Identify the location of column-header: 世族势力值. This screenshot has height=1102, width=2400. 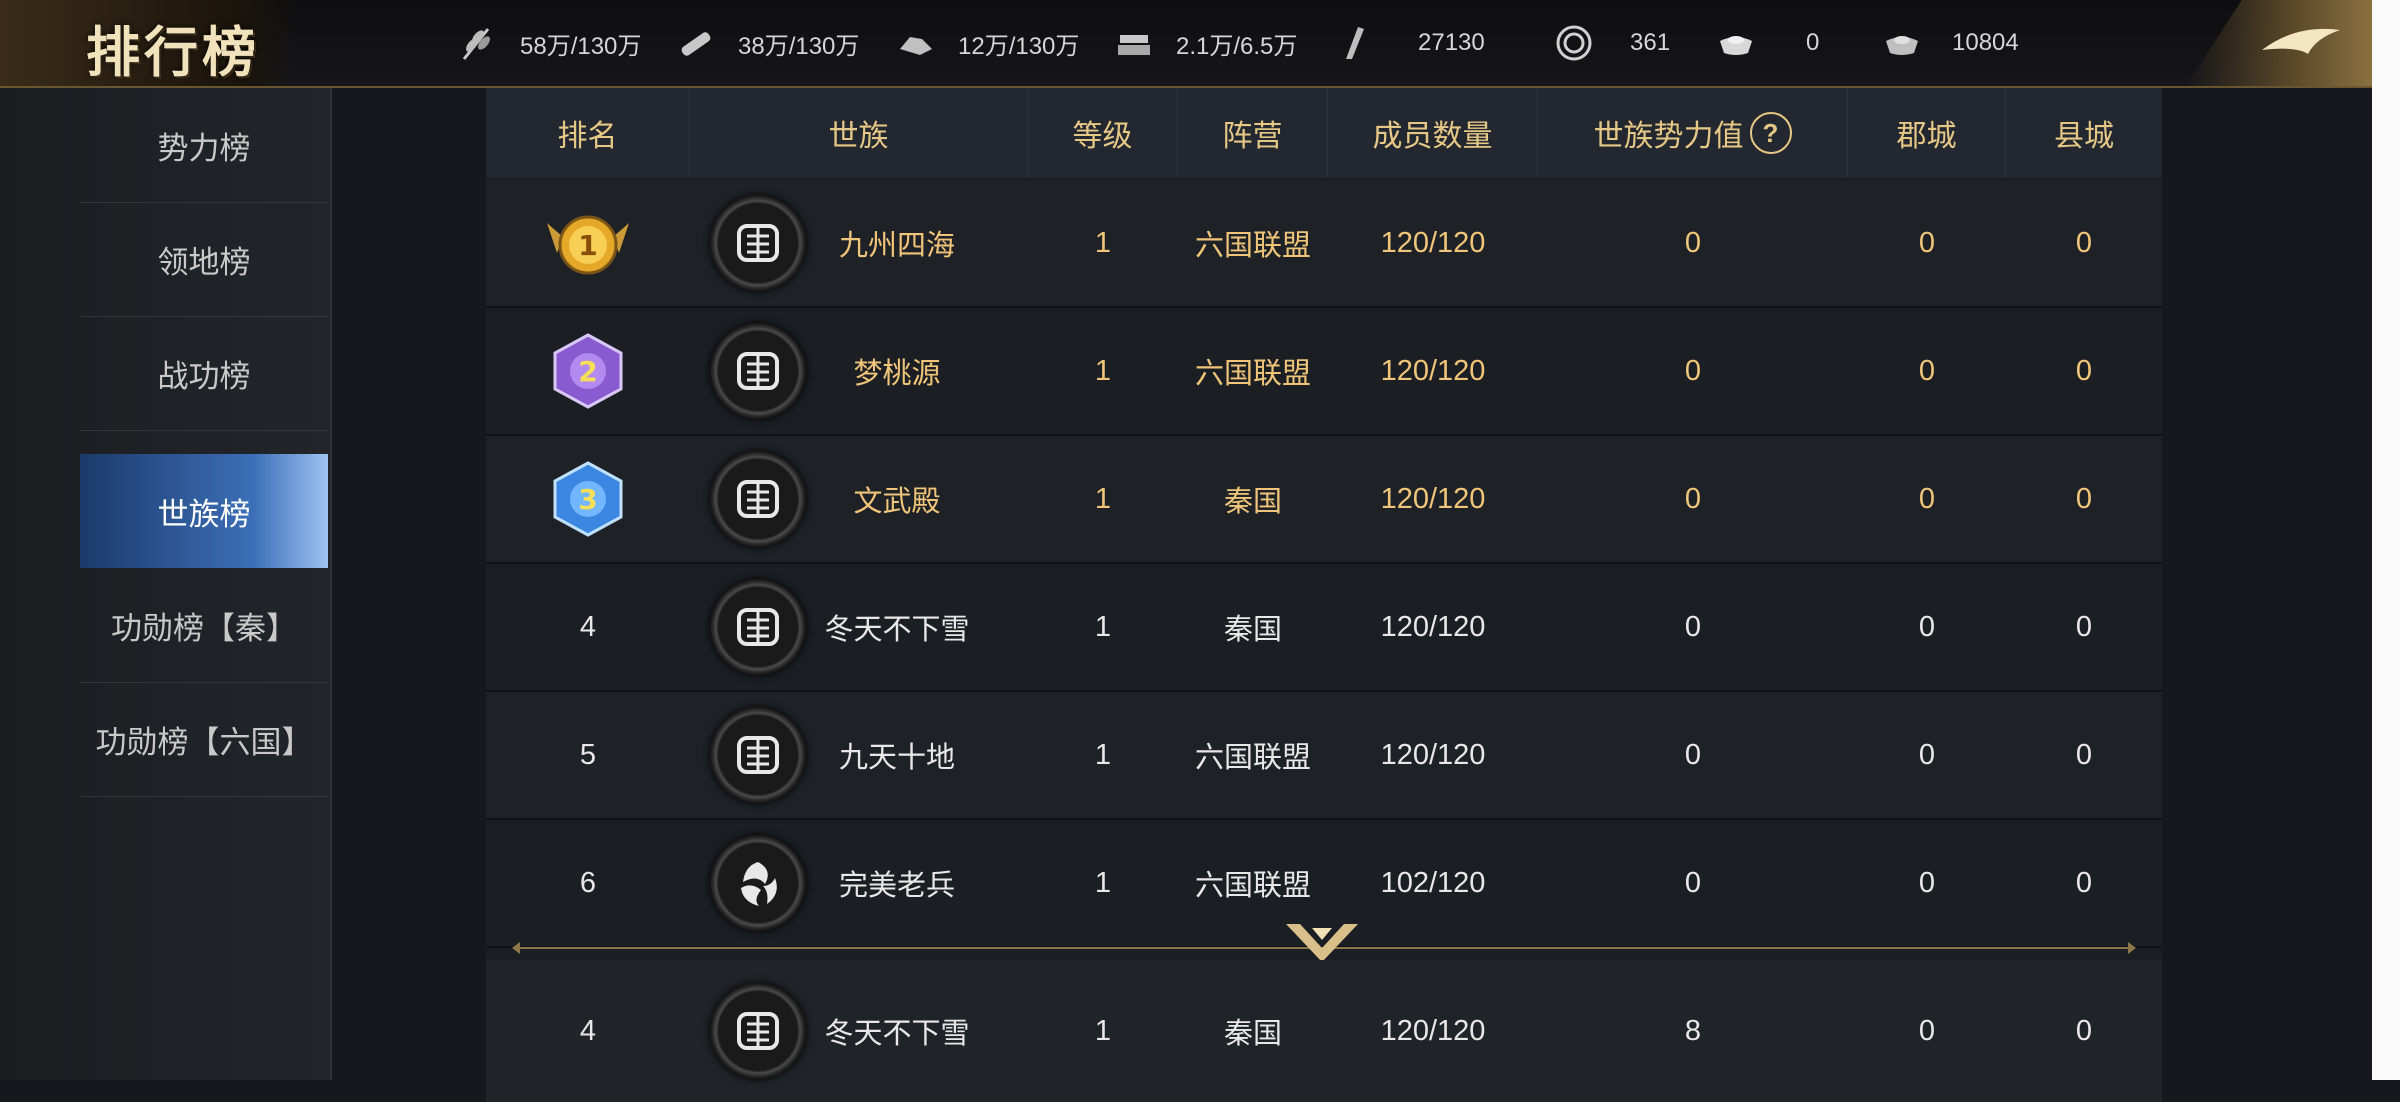
(1668, 136).